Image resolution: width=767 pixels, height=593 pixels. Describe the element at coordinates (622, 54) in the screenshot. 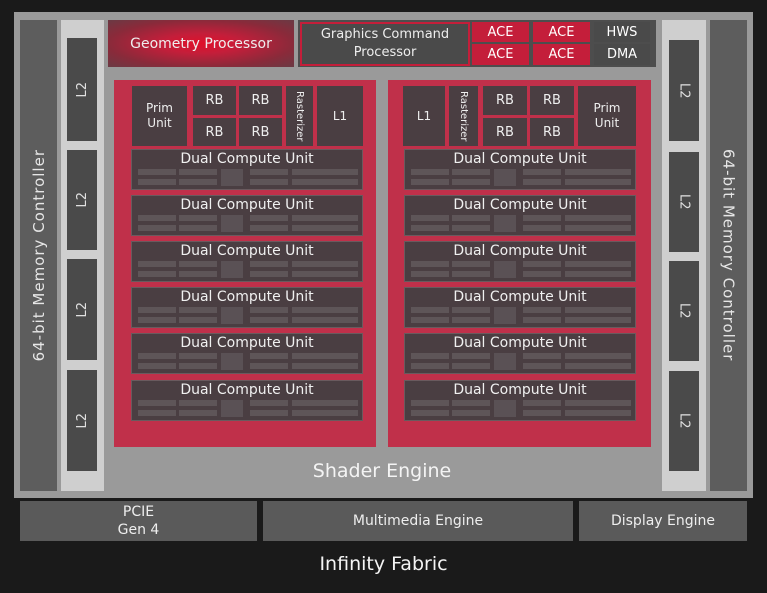

I see `dma-label: DMA` at that location.